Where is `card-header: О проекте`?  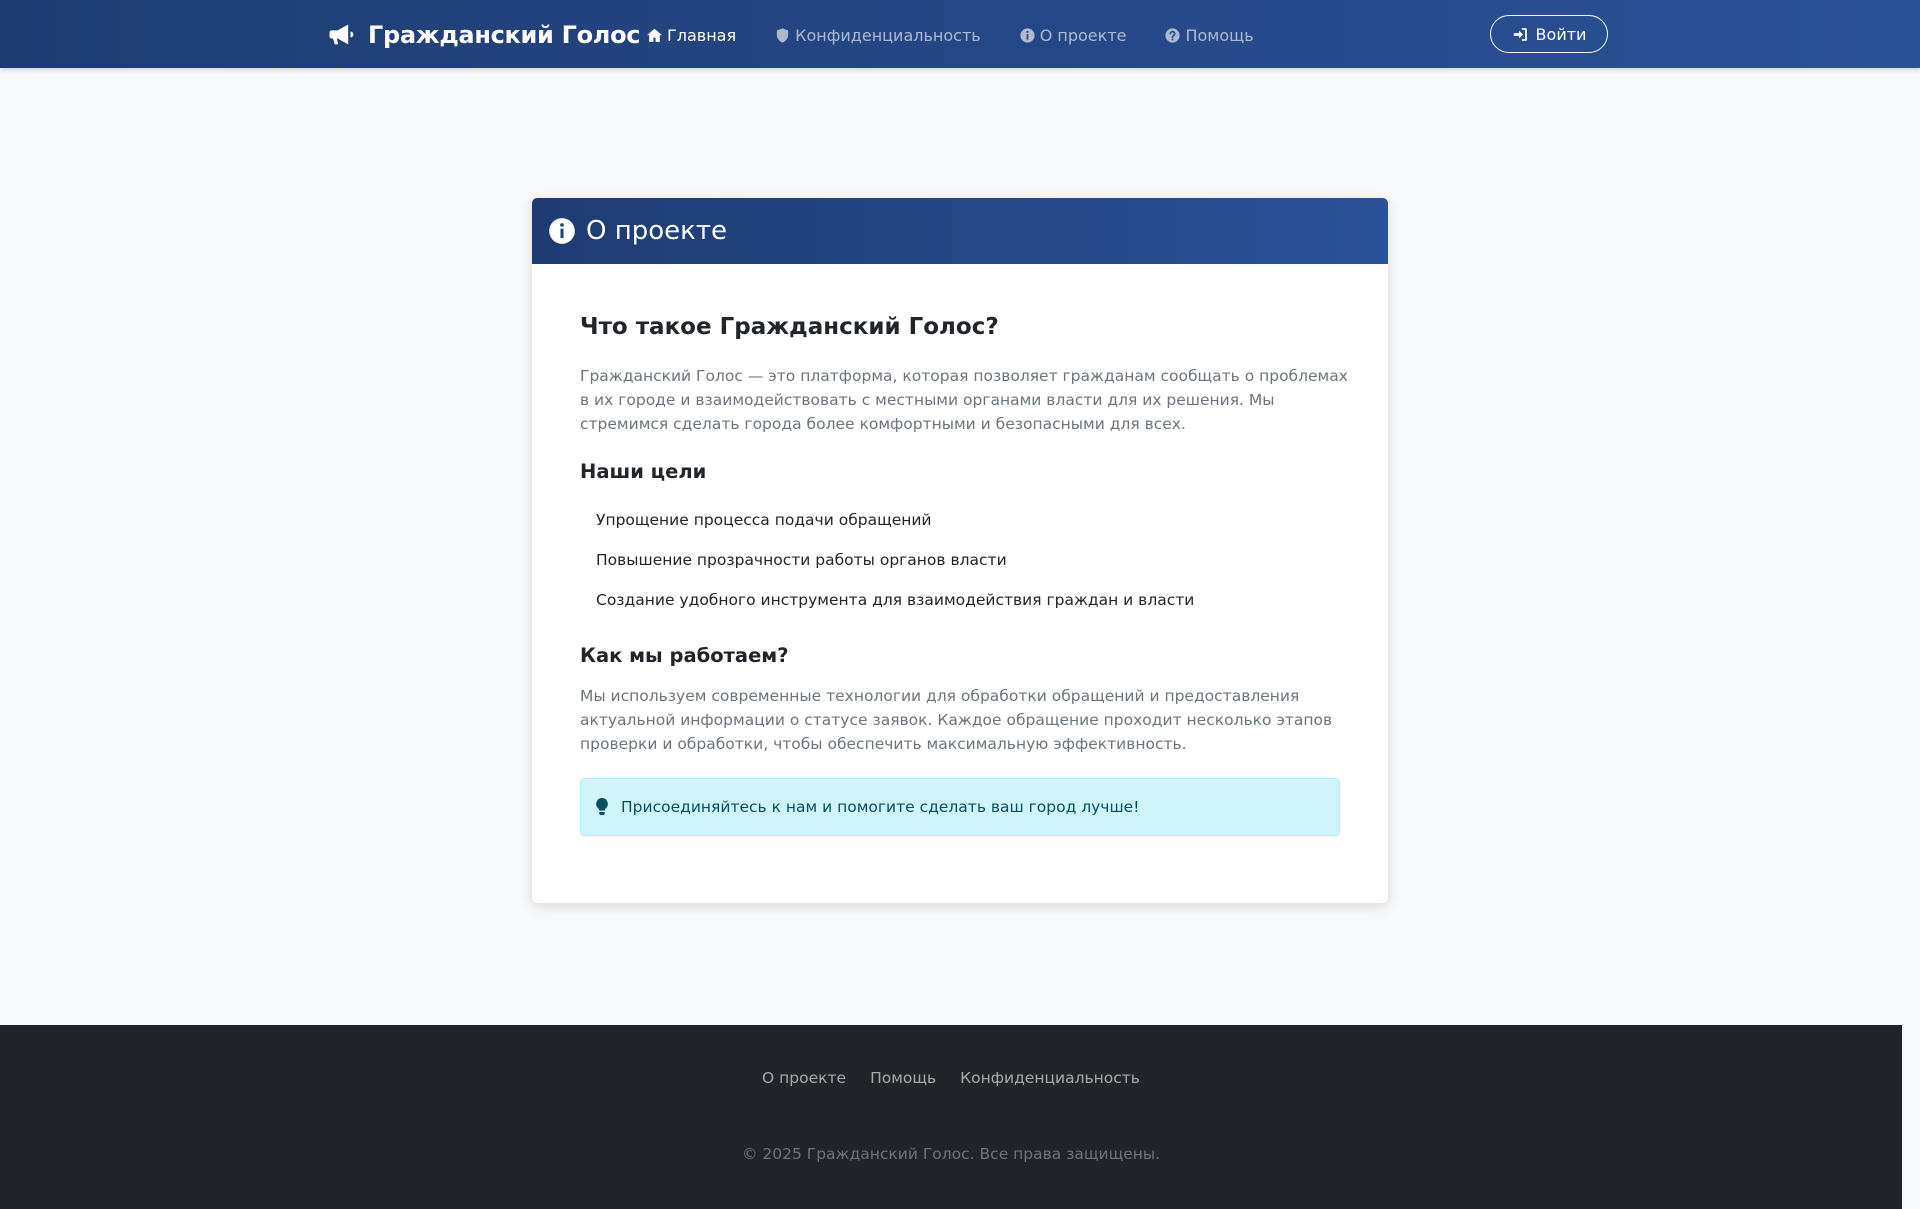 card-header: О проекте is located at coordinates (960, 231).